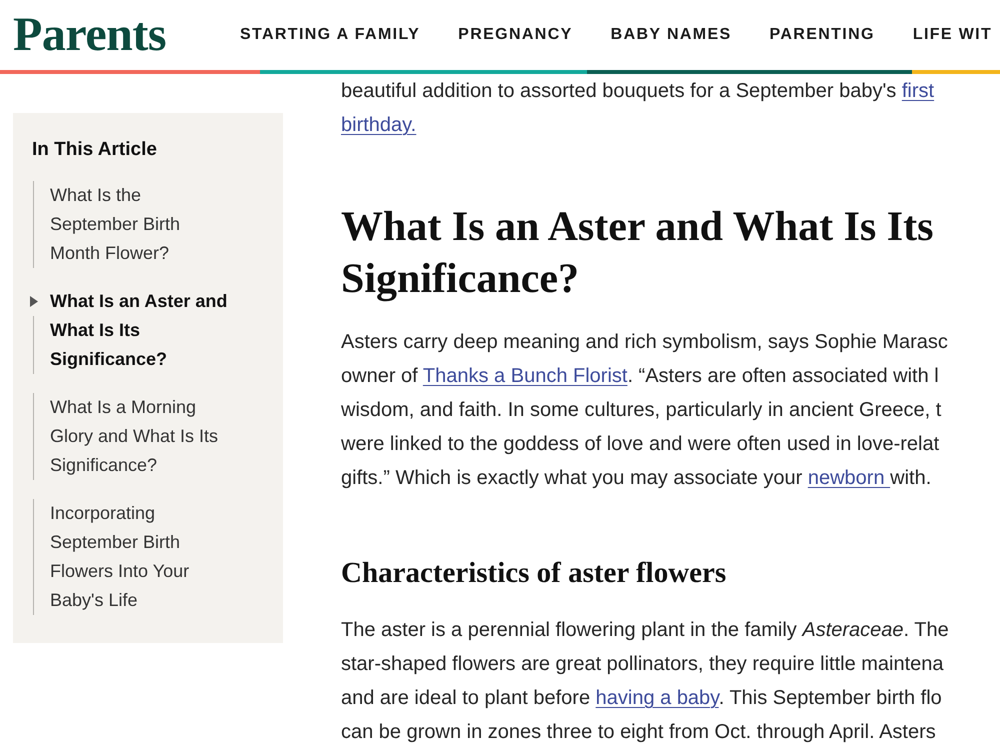 This screenshot has width=1000, height=750. What do you see at coordinates (525, 376) in the screenshot?
I see `text-link: Thanks a Bunch Florist` at bounding box center [525, 376].